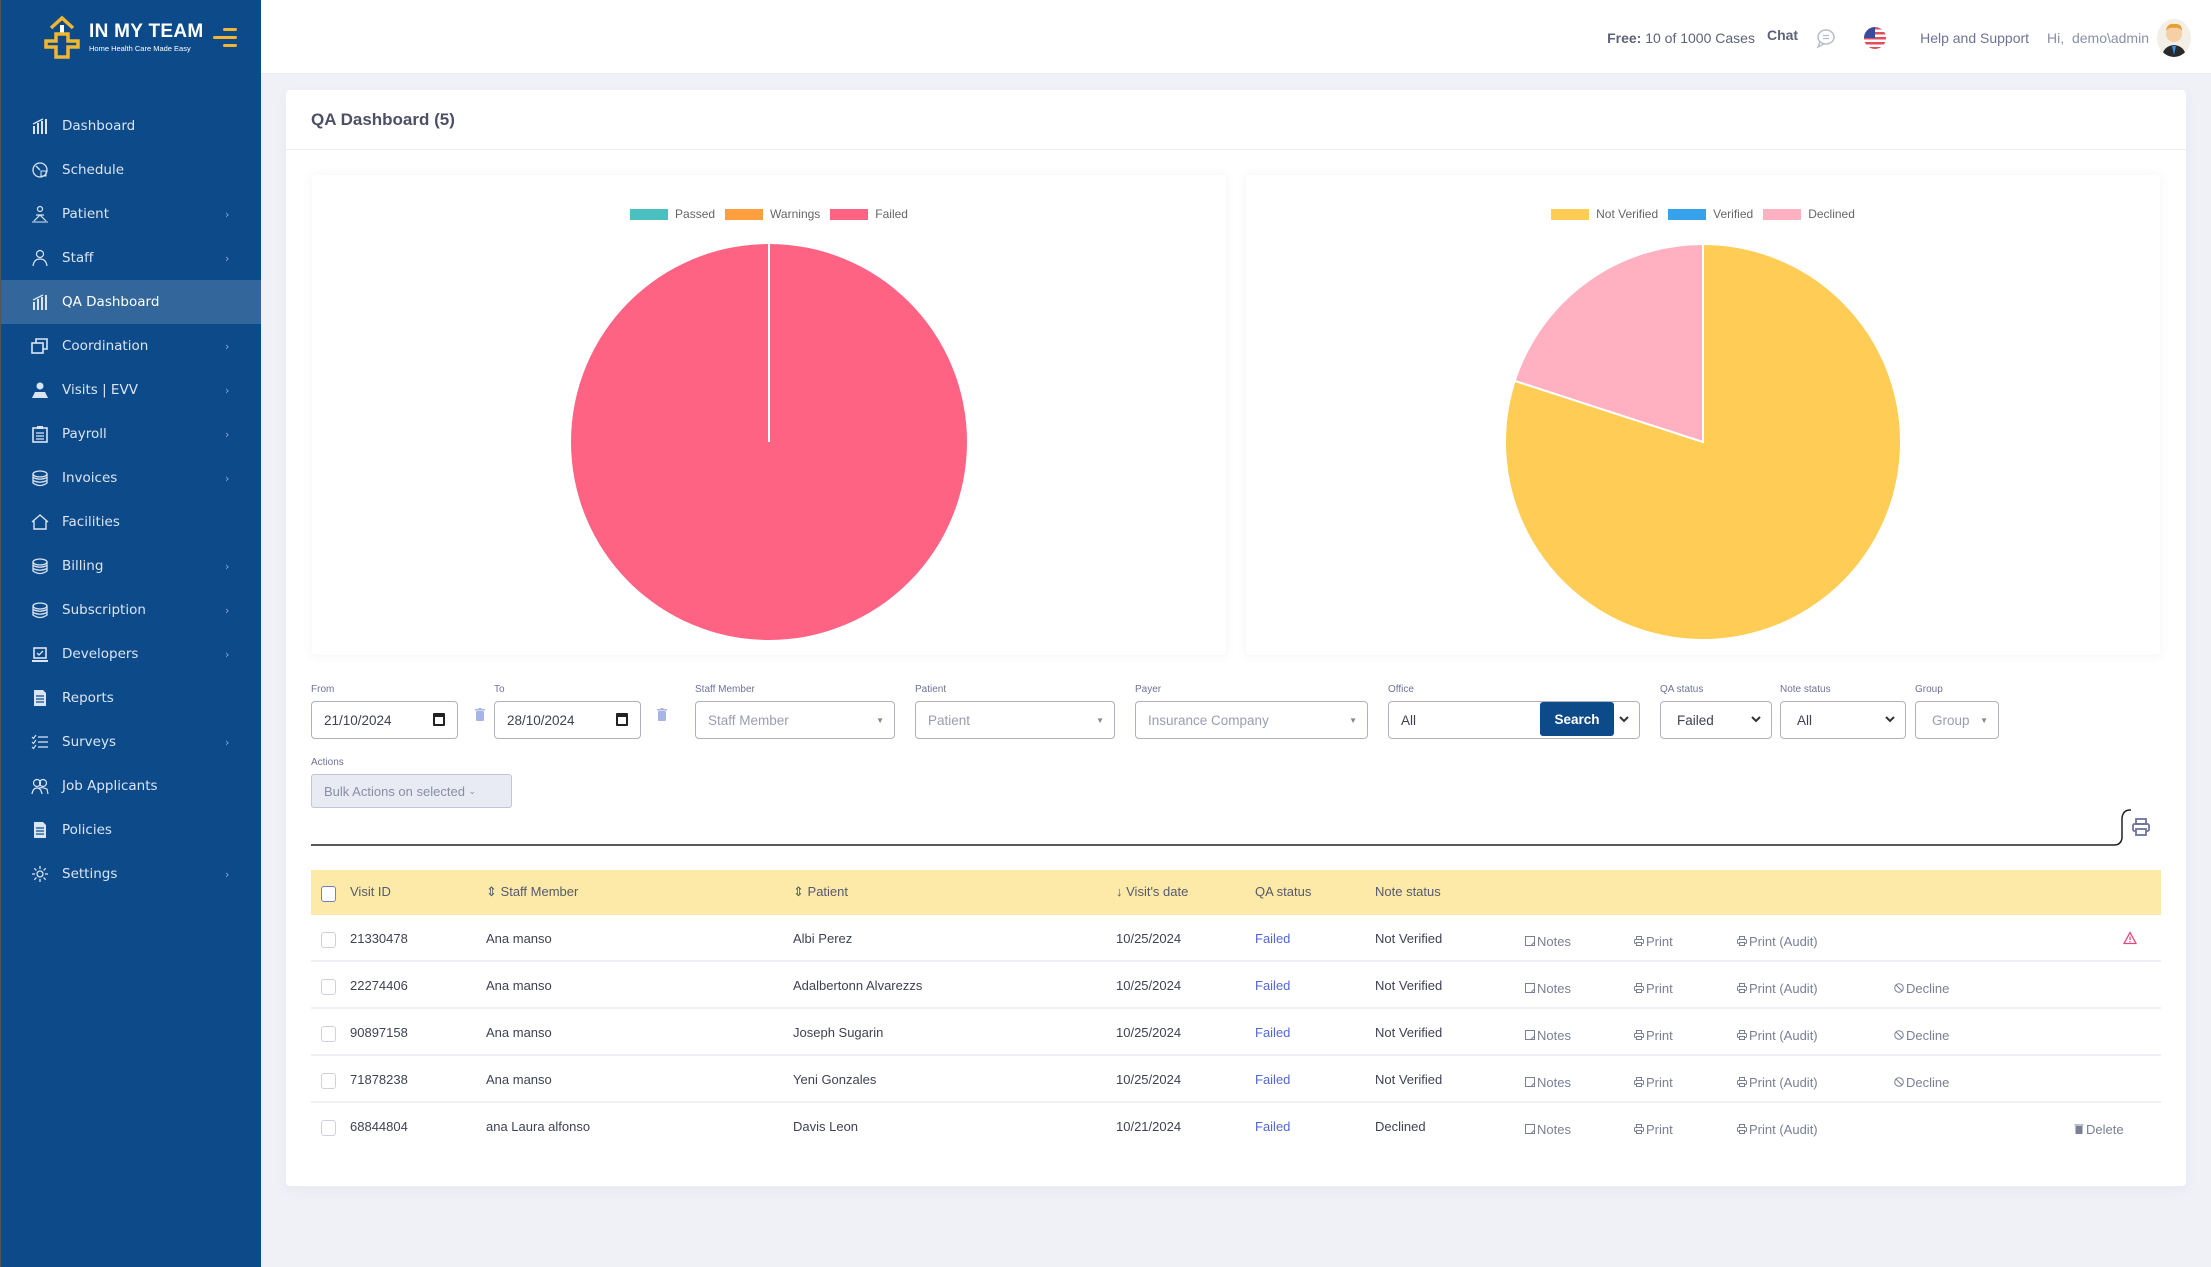 Image resolution: width=2211 pixels, height=1267 pixels. I want to click on logo: IN MY TEAM Home Health Care Made Easy, so click(122, 37).